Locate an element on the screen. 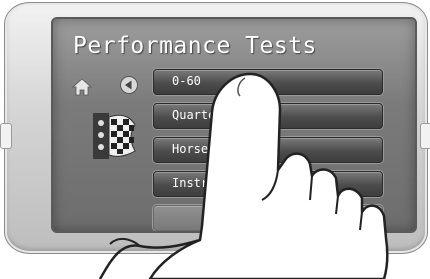  menu-item-label: Instruc is located at coordinates (197, 183).